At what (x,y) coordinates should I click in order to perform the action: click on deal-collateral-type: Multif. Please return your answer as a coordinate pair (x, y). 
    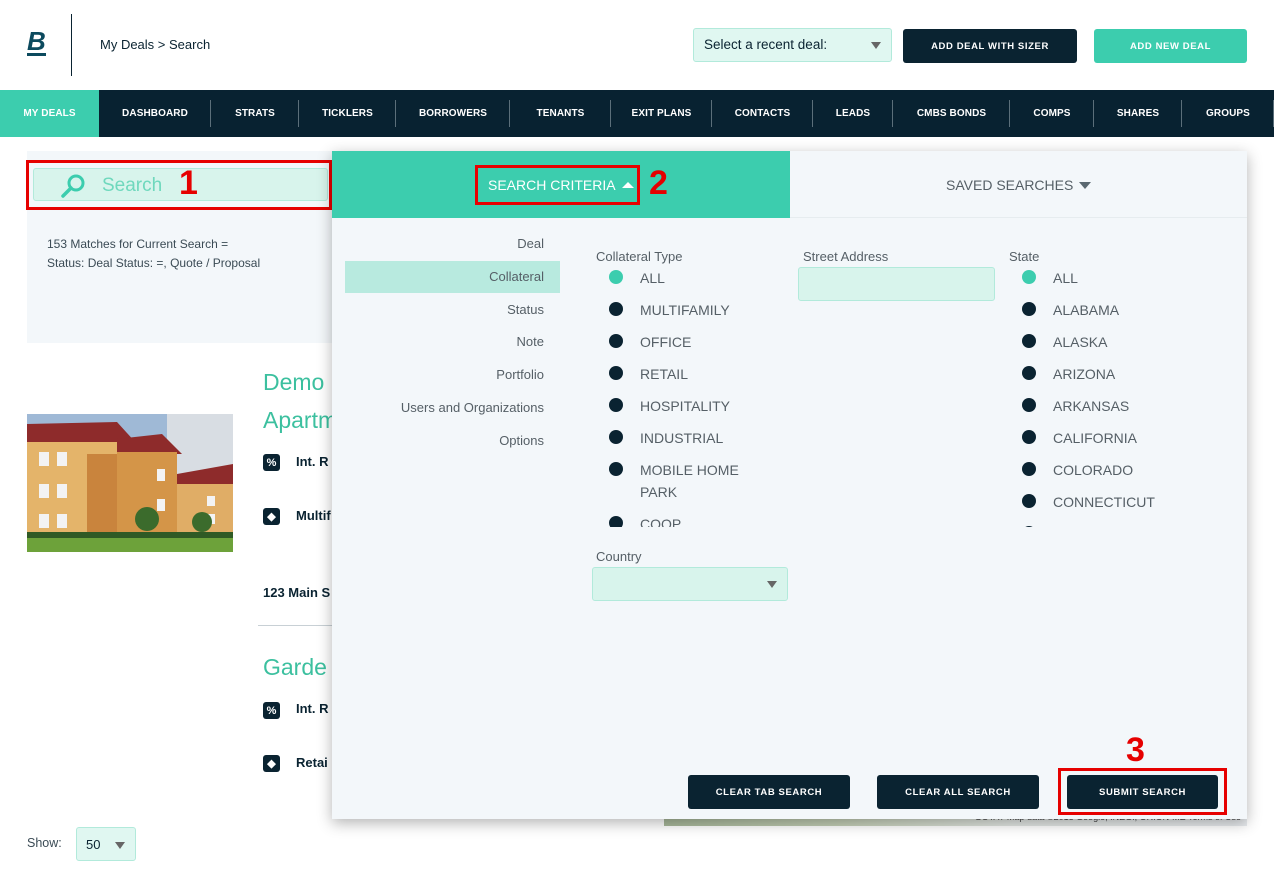
    Looking at the image, I should click on (313, 515).